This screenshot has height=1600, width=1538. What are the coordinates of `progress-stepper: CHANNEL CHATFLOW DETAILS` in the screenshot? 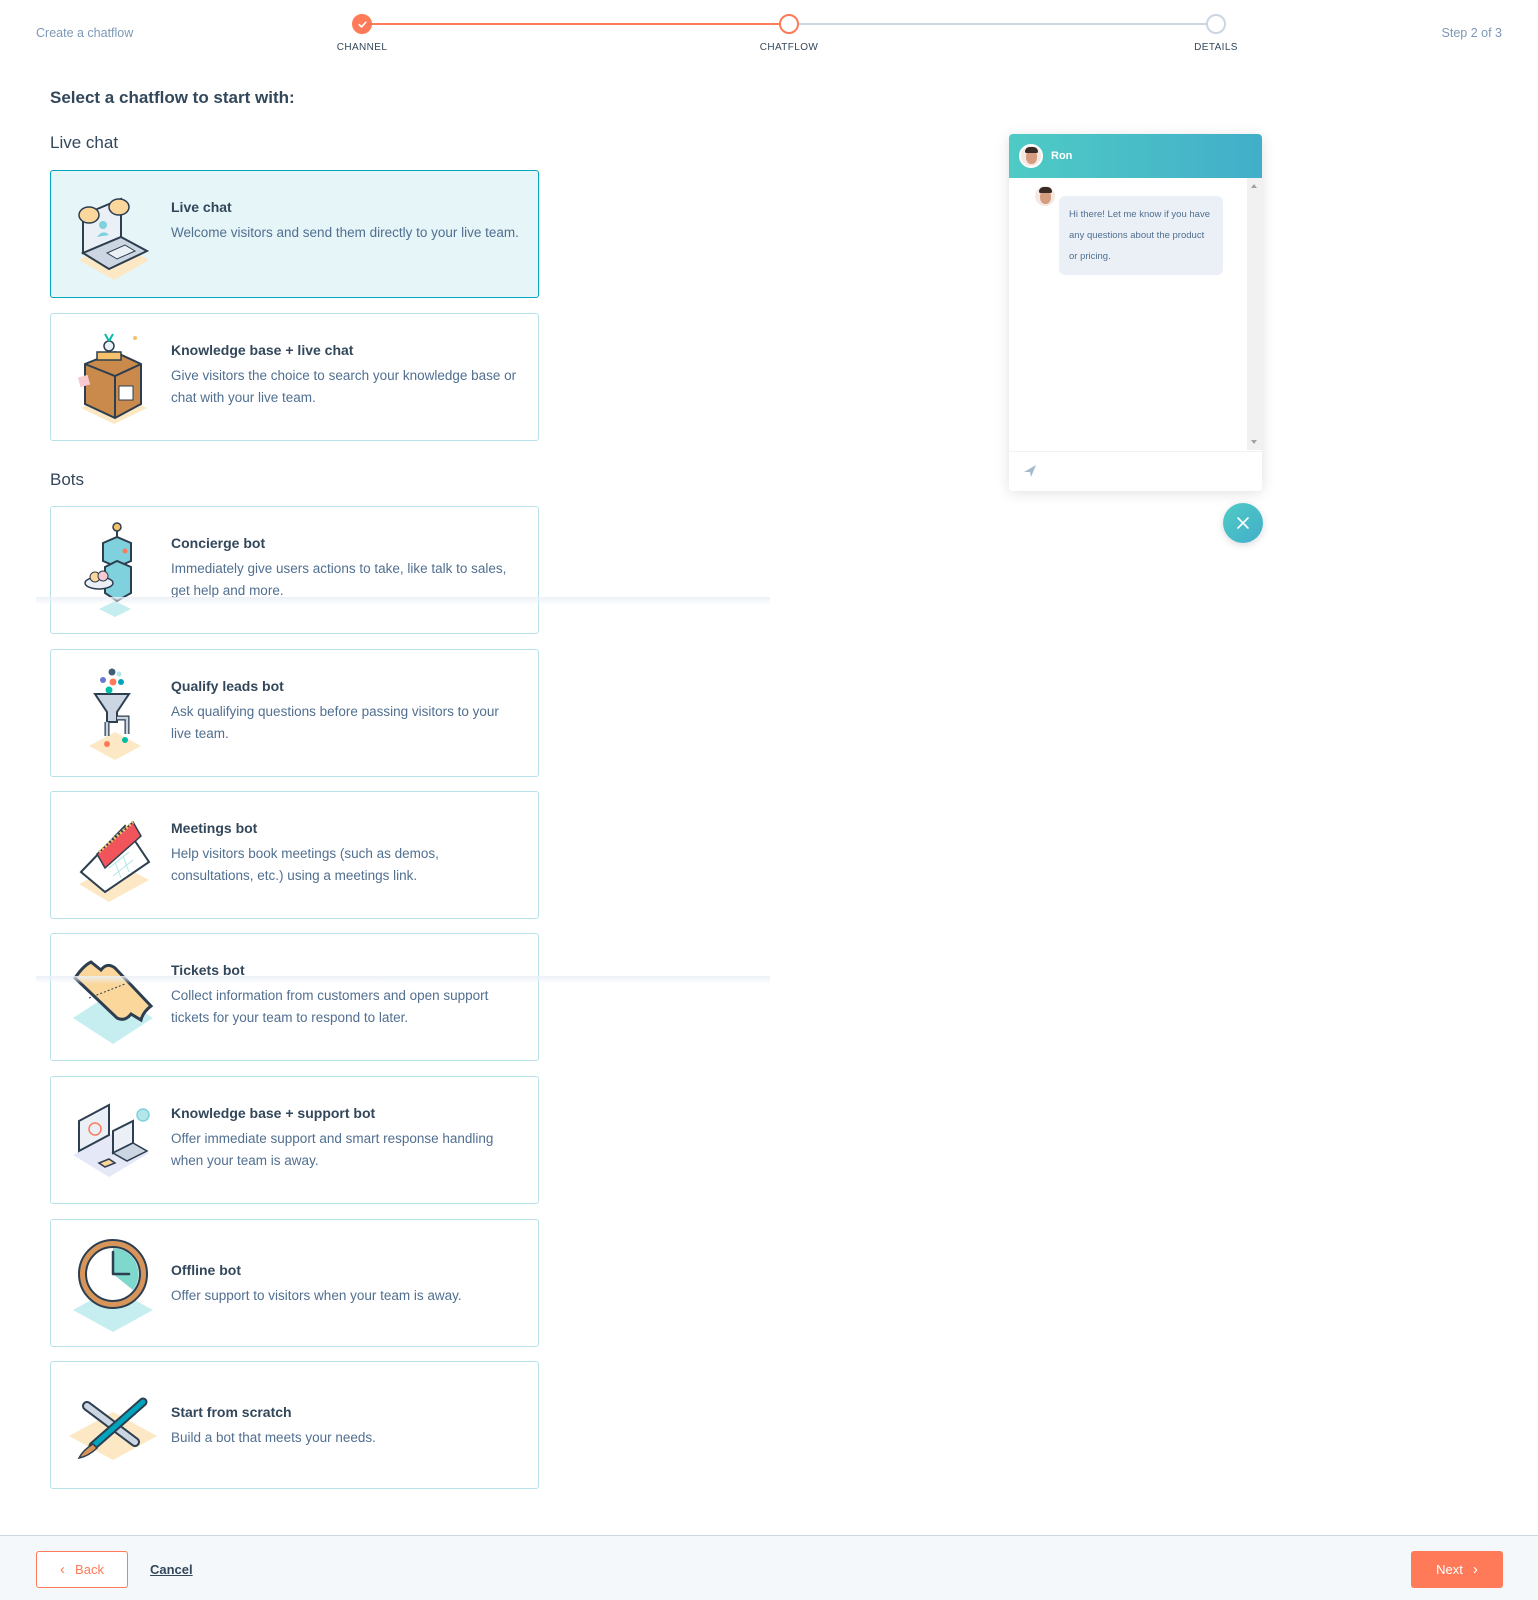 It's located at (787, 37).